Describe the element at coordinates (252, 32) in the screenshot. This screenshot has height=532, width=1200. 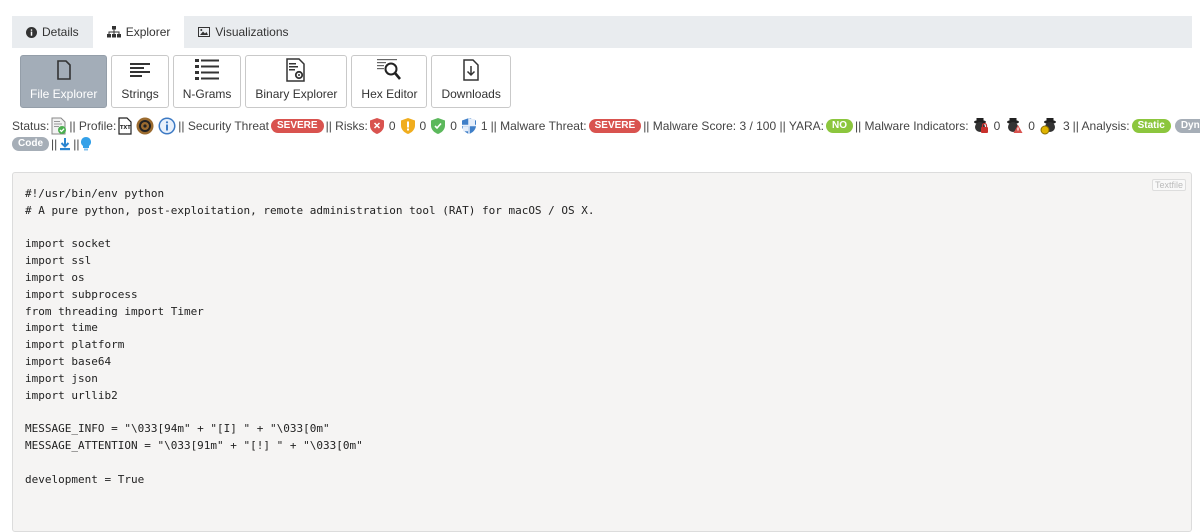
I see `tab-label: Visualizations` at that location.